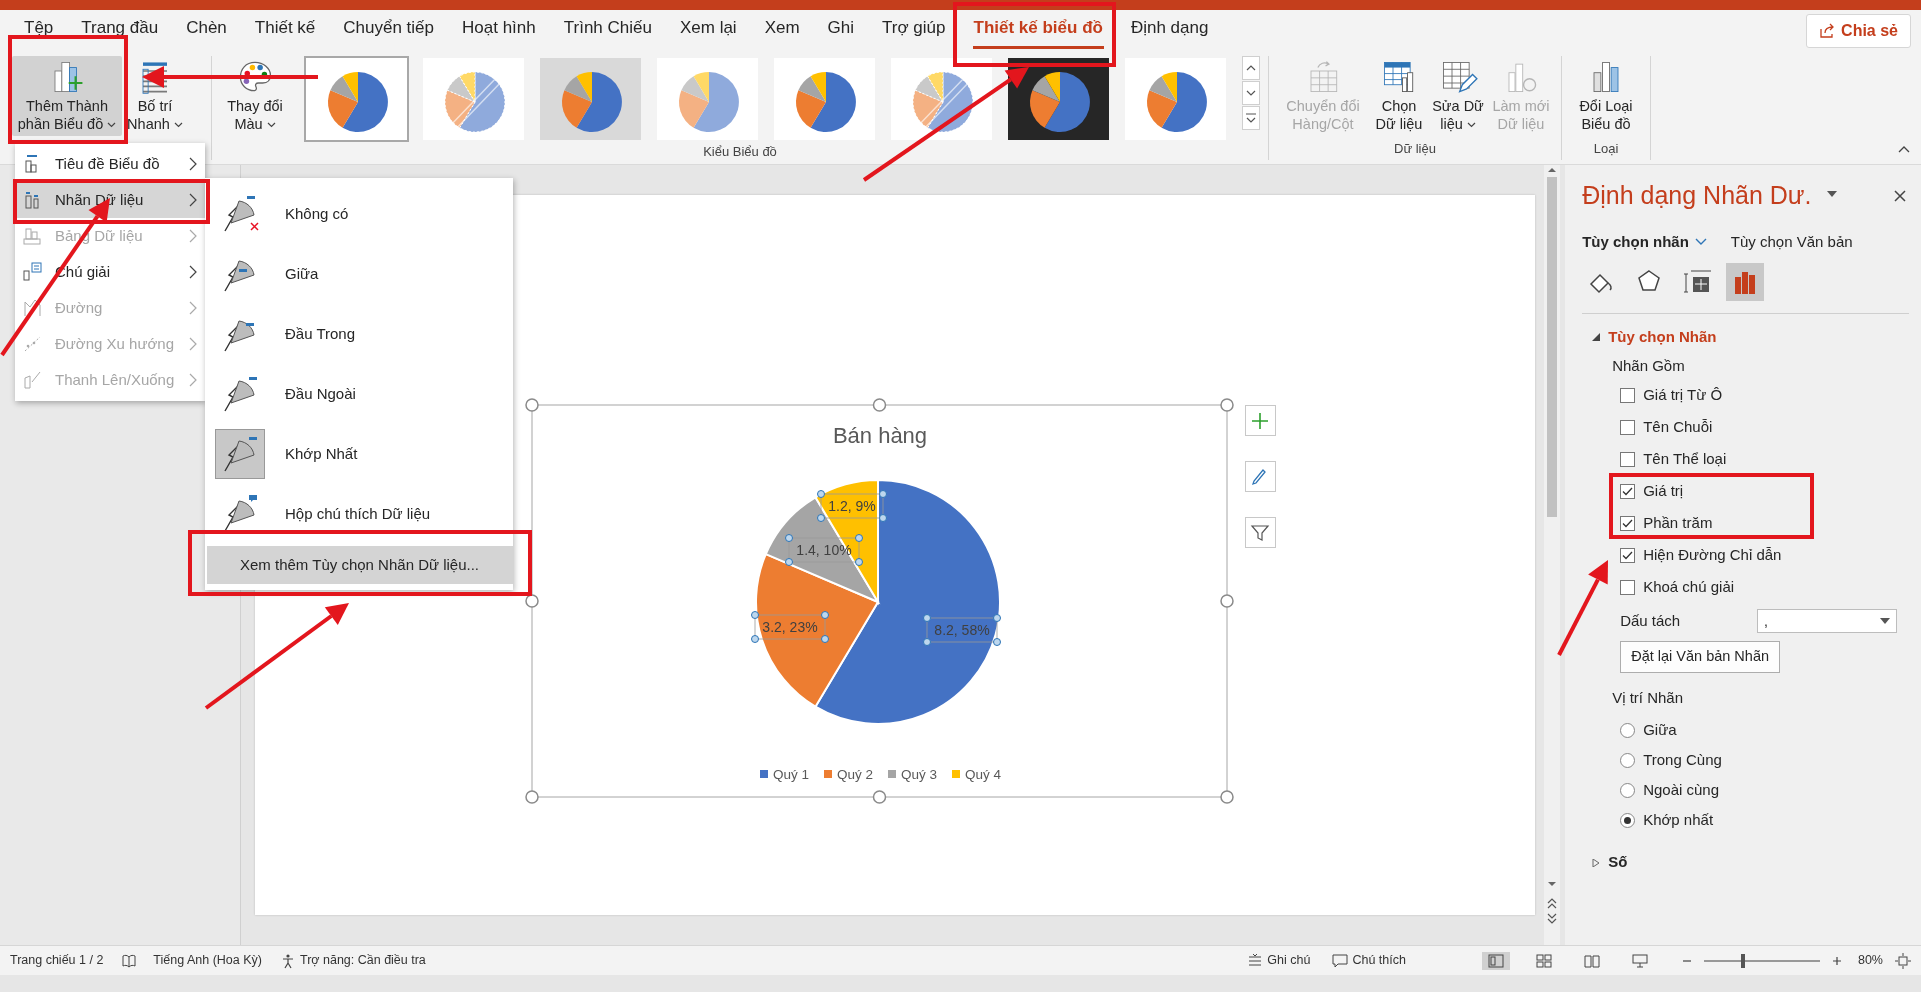  What do you see at coordinates (1700, 657) in the screenshot?
I see `reset-button: Đặt lại Văn bản Nhãn` at bounding box center [1700, 657].